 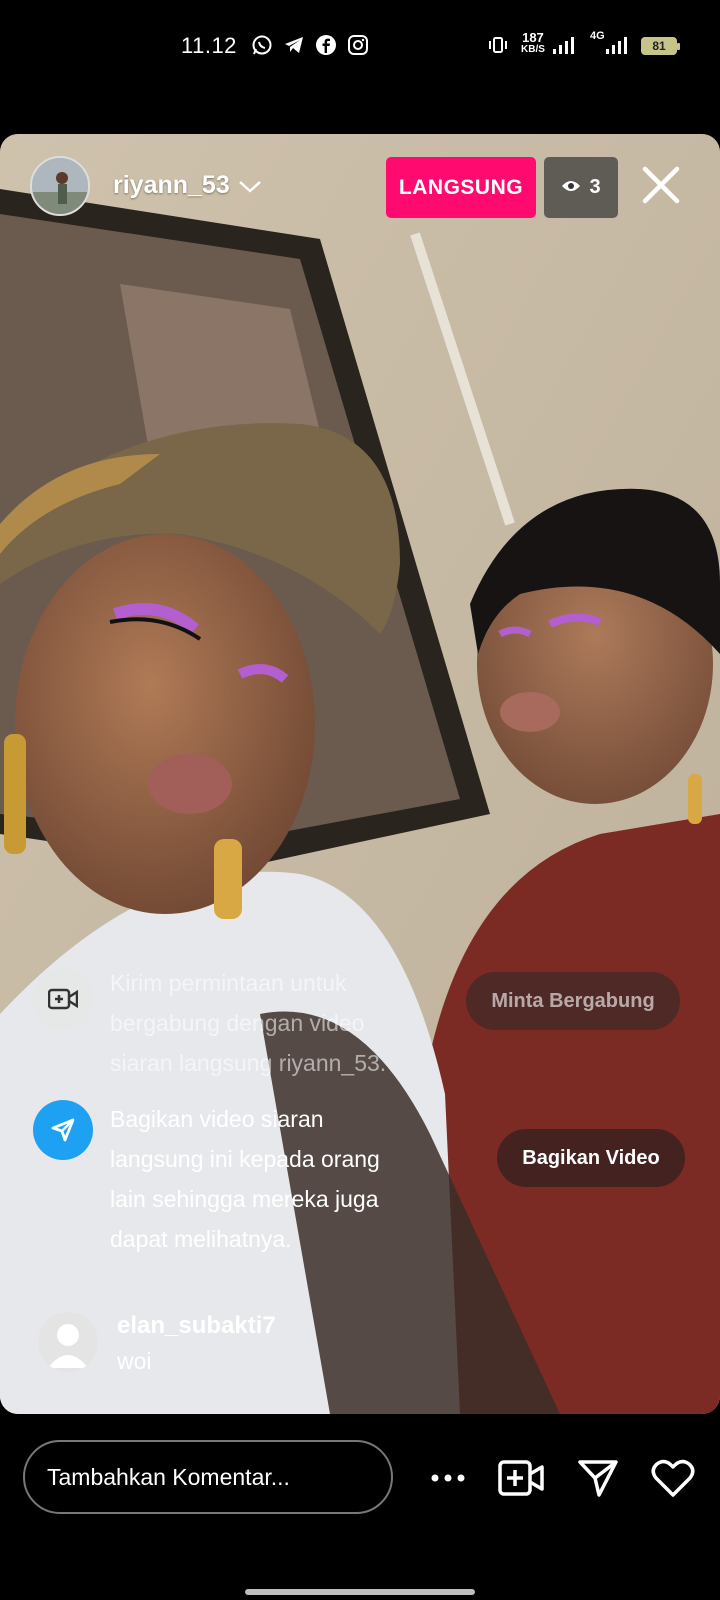 I want to click on share-line: lain sehingga mereka juga, so click(x=244, y=1199).